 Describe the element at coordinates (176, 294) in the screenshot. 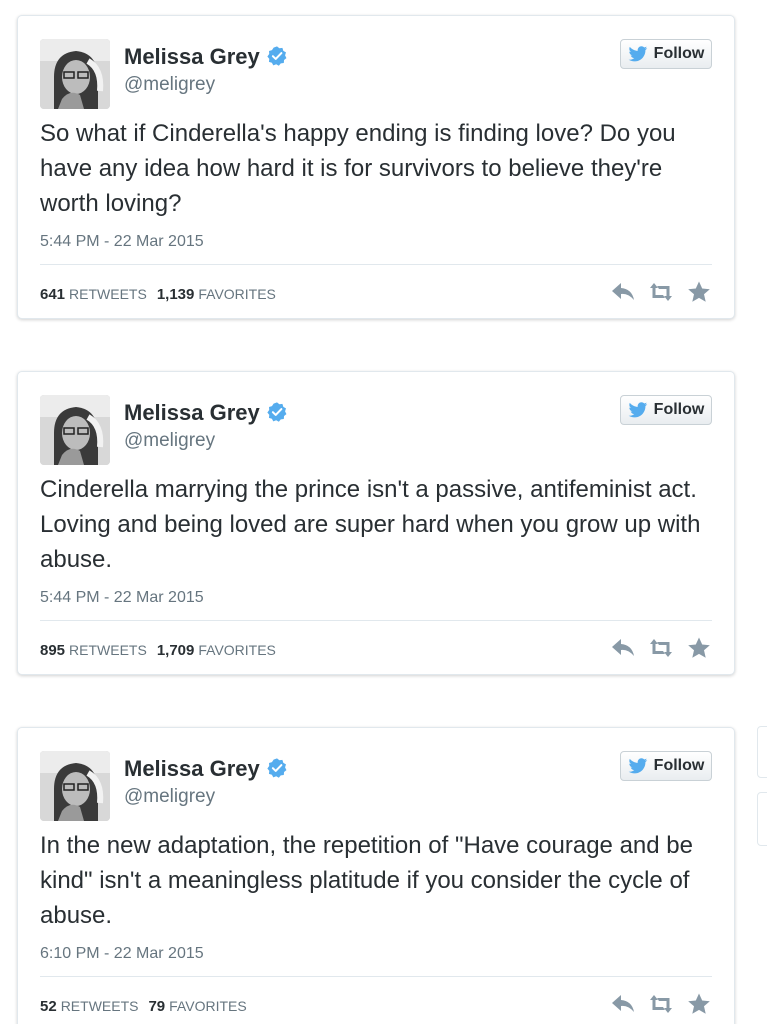

I see `favorite-count: 1,139` at that location.